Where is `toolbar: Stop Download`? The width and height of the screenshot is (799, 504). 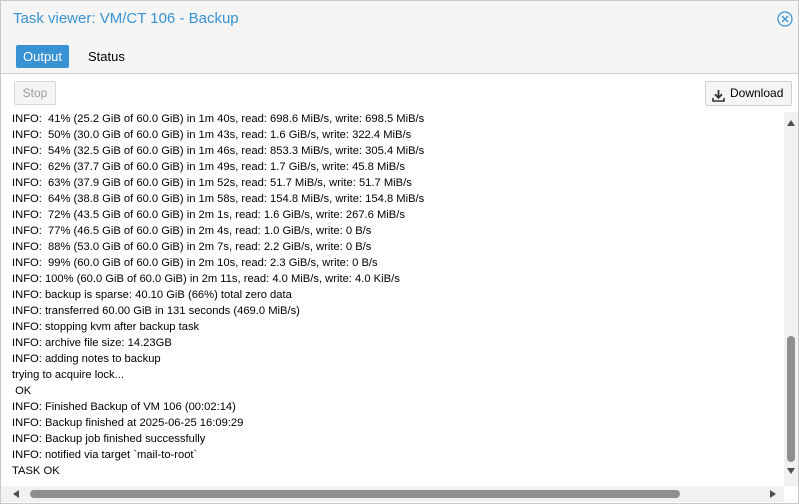 toolbar: Stop Download is located at coordinates (399, 93).